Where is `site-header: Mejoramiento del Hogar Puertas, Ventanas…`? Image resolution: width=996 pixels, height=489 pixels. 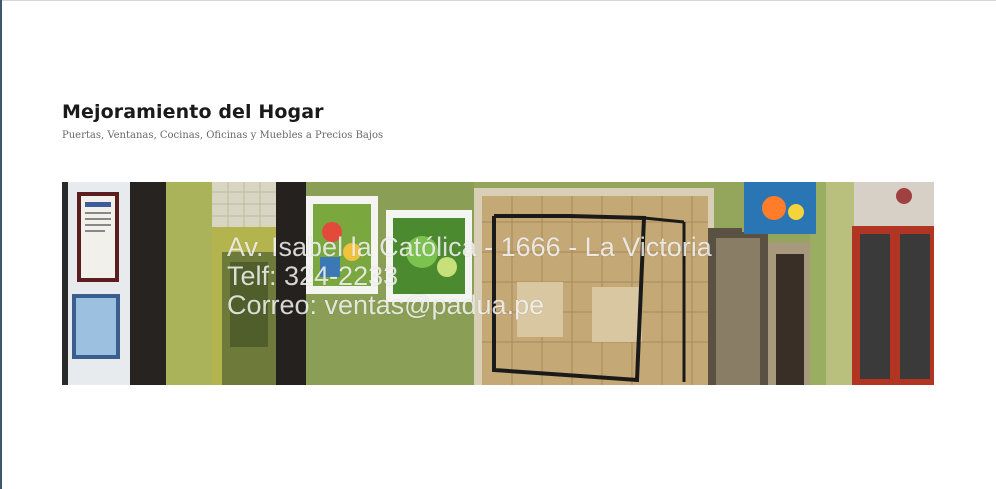 site-header: Mejoramiento del Hogar Puertas, Ventanas… is located at coordinates (362, 121).